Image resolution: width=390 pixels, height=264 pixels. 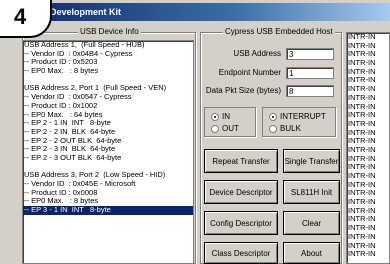 What do you see at coordinates (311, 253) in the screenshot?
I see `about-button: About` at bounding box center [311, 253].